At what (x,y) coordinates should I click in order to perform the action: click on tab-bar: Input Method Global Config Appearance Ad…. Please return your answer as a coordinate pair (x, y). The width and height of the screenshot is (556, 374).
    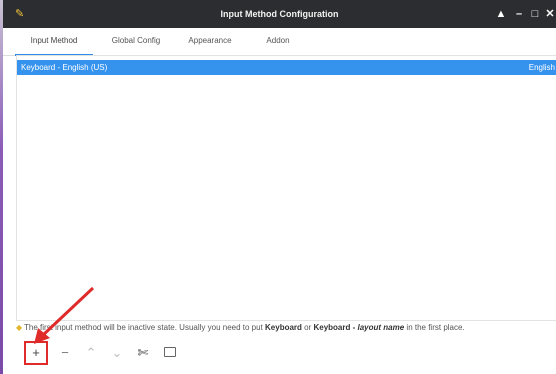
    Looking at the image, I should click on (279, 42).